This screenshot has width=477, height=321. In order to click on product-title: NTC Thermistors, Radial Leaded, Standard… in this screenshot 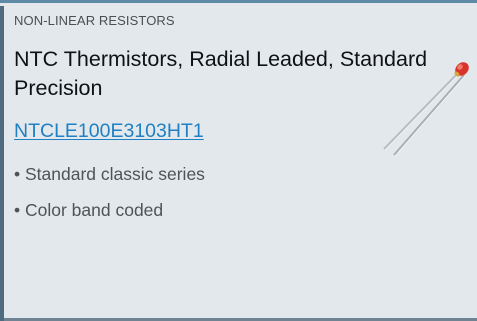, I will do `click(221, 73)`.